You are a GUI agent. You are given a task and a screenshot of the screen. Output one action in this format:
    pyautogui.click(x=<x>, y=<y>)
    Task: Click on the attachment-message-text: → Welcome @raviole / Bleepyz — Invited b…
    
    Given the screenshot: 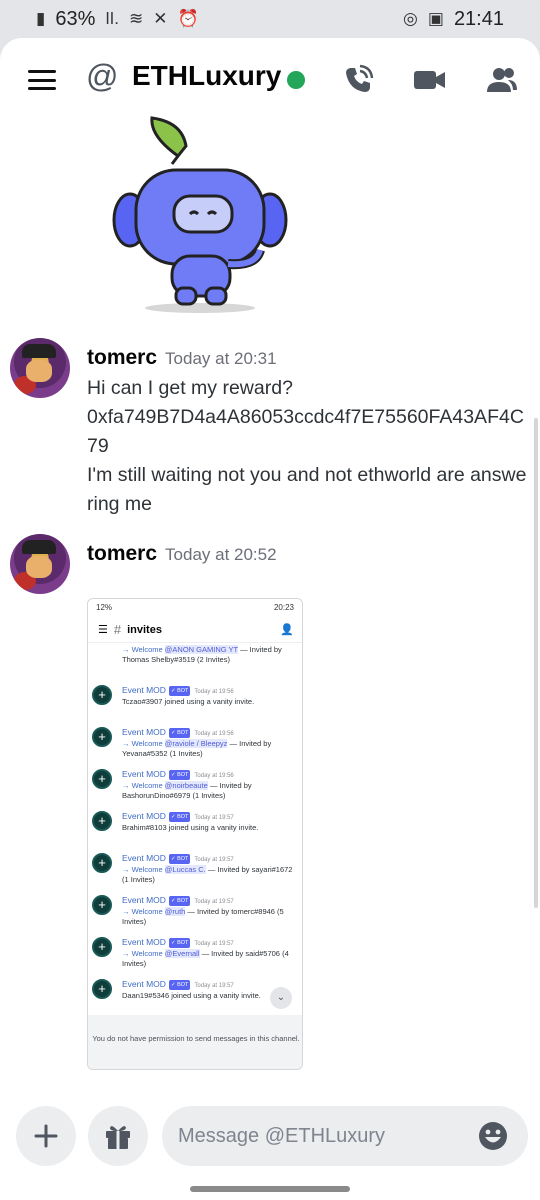 What is the action you would take?
    pyautogui.click(x=197, y=748)
    